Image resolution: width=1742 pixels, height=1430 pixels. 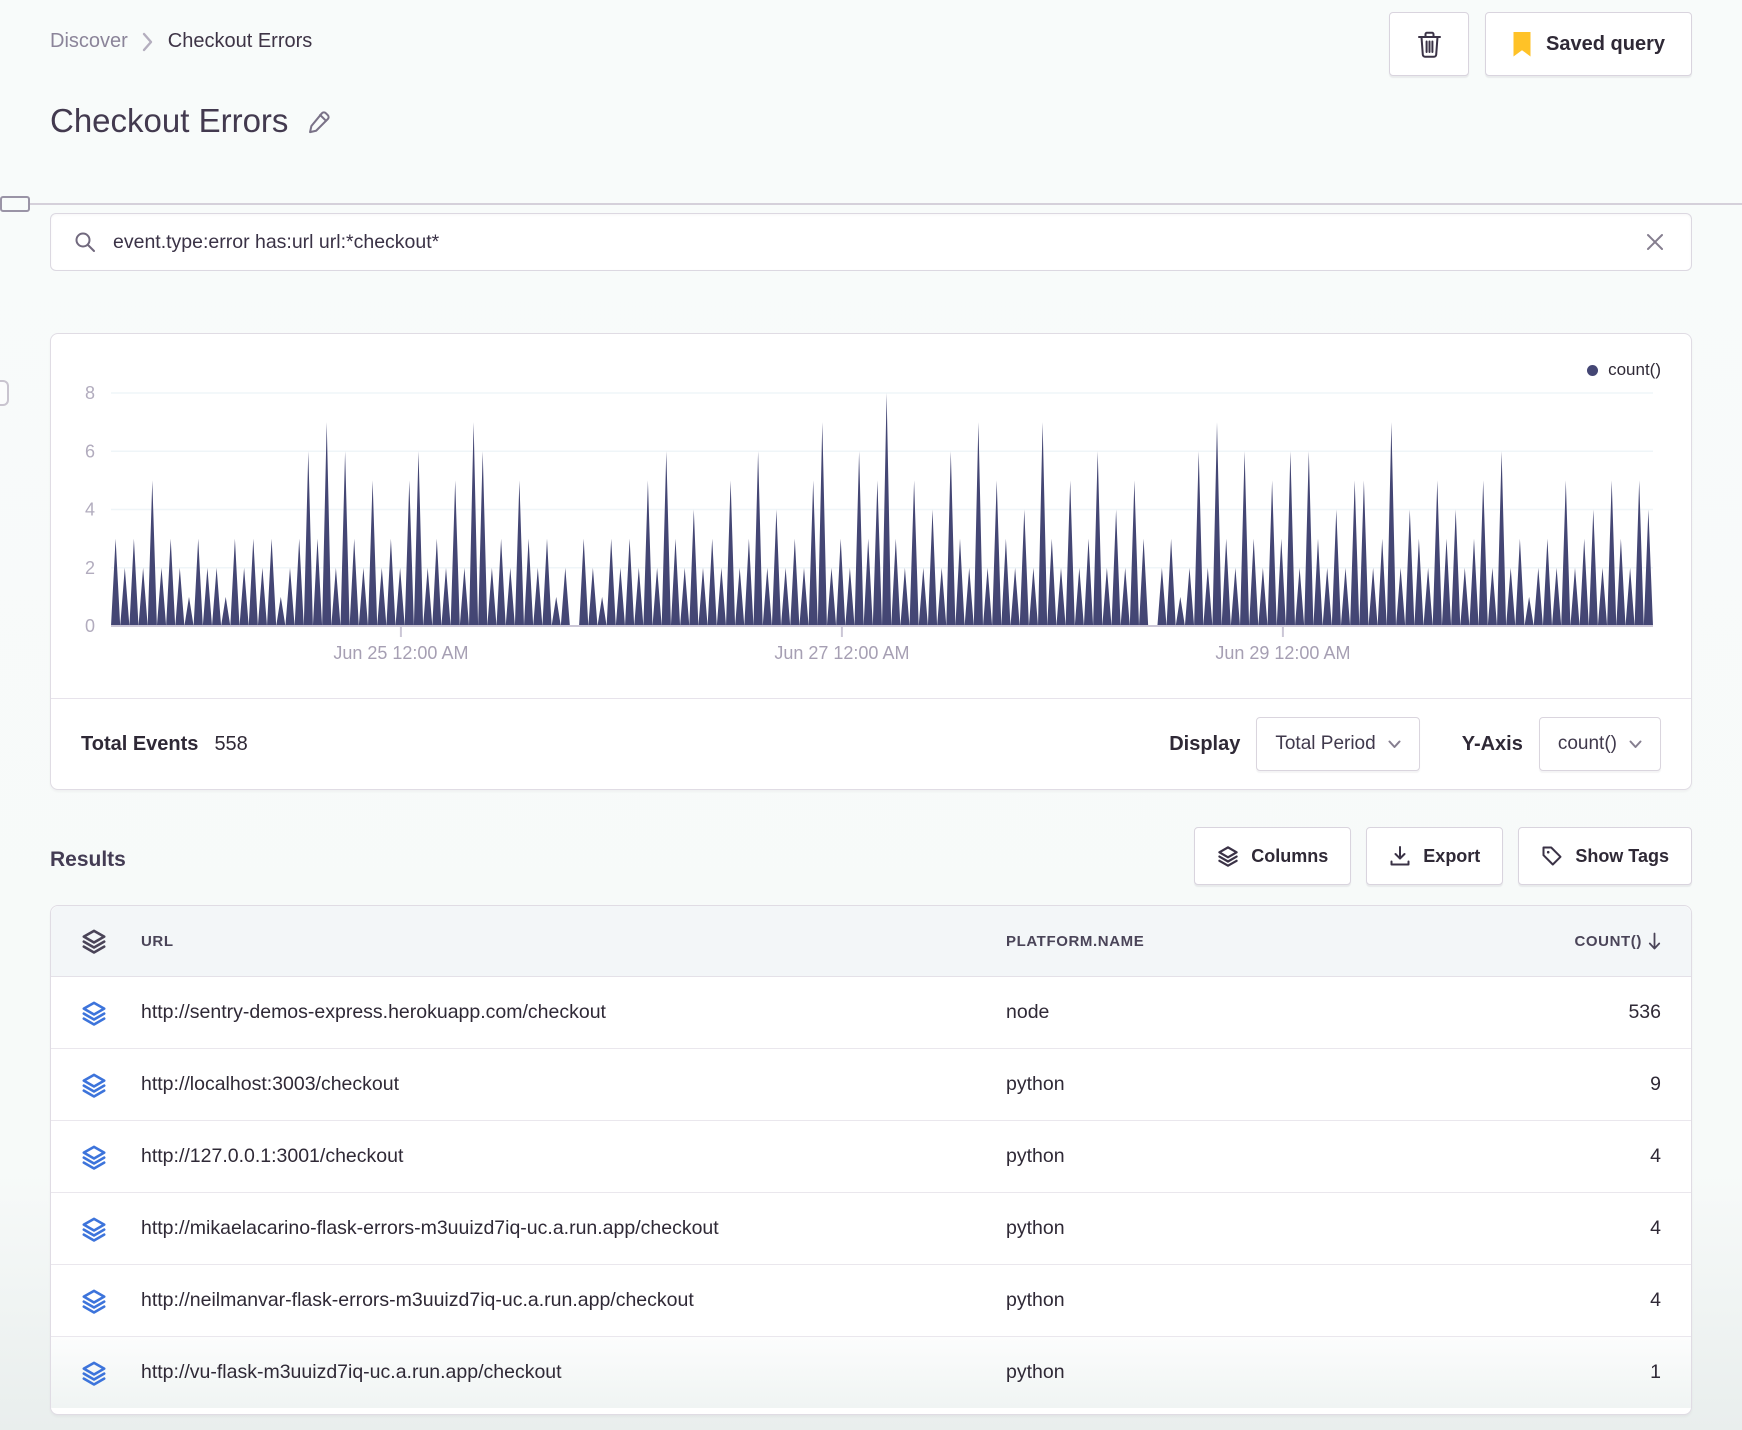 I want to click on page-title: Checkout Errors, so click(x=169, y=120).